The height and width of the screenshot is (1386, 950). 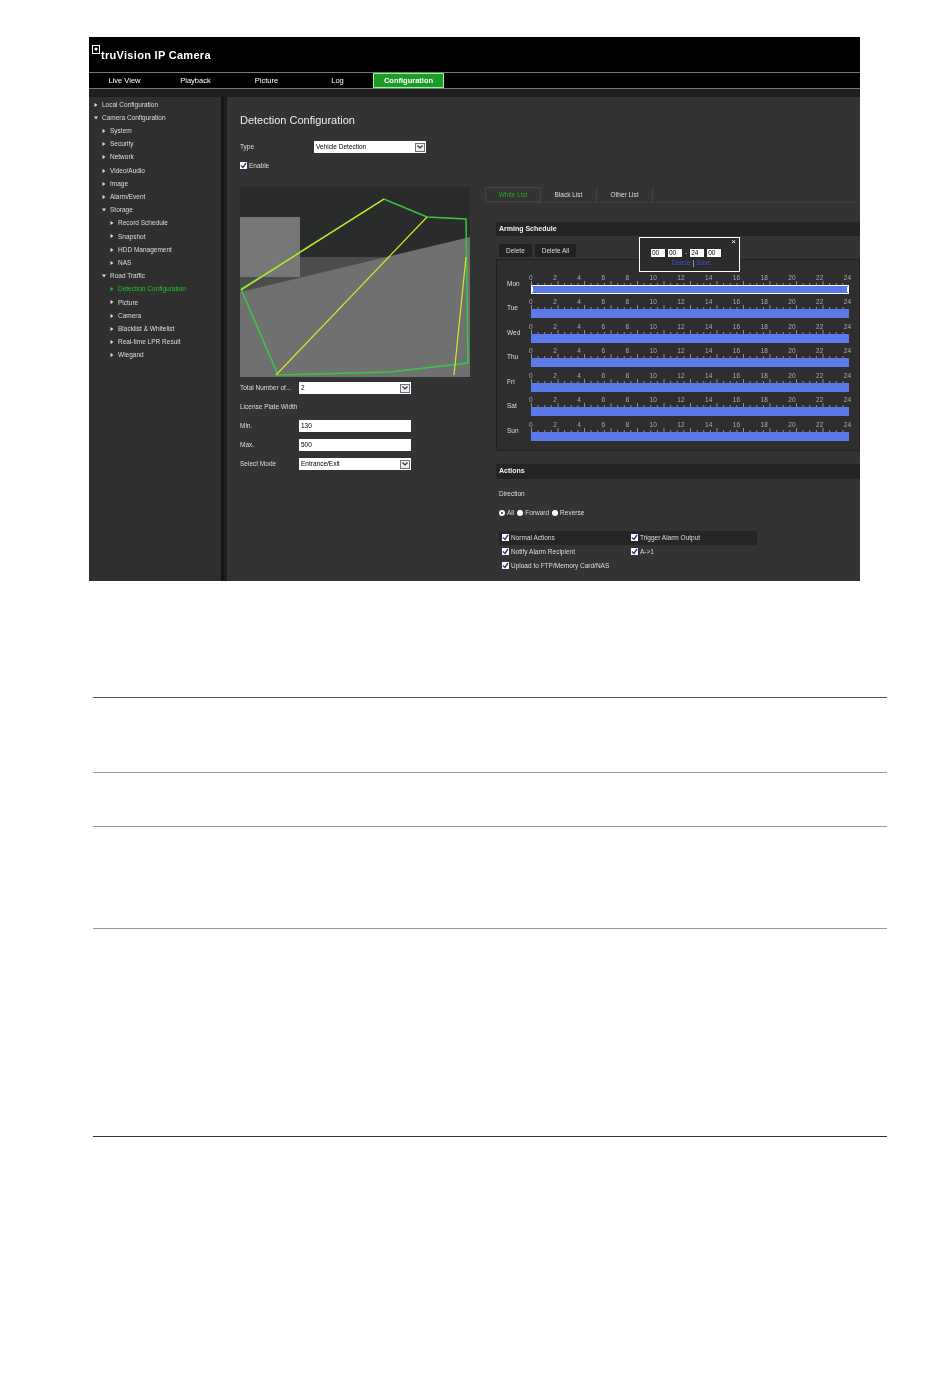 I want to click on logo-text: truVision IP Camera, so click(x=156, y=55).